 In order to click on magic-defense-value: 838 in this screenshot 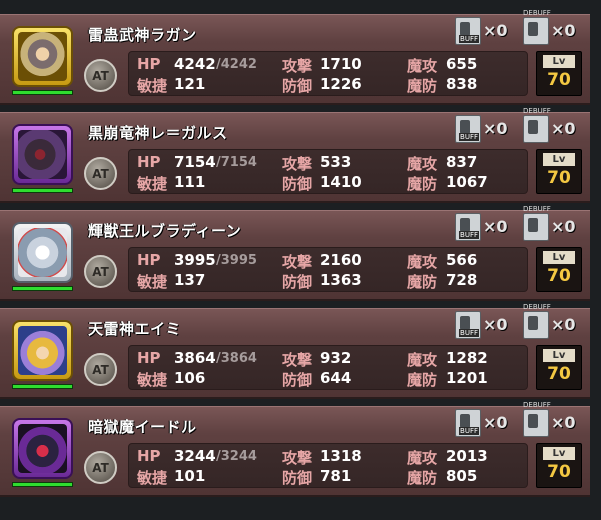, I will do `click(462, 84)`.